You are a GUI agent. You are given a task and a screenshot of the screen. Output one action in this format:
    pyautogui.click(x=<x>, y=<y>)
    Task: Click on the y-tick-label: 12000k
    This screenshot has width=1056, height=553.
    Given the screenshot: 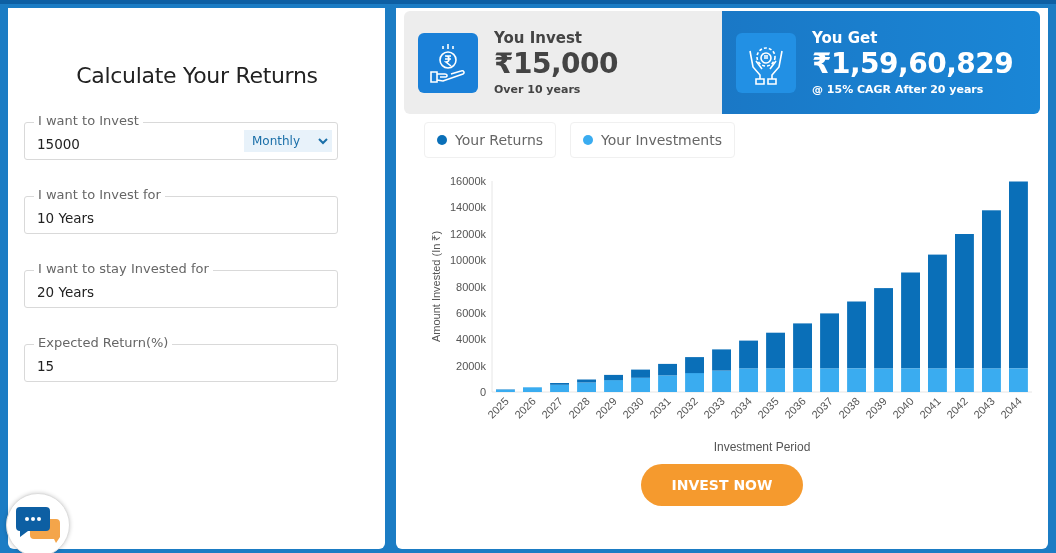 What is the action you would take?
    pyautogui.click(x=467, y=233)
    